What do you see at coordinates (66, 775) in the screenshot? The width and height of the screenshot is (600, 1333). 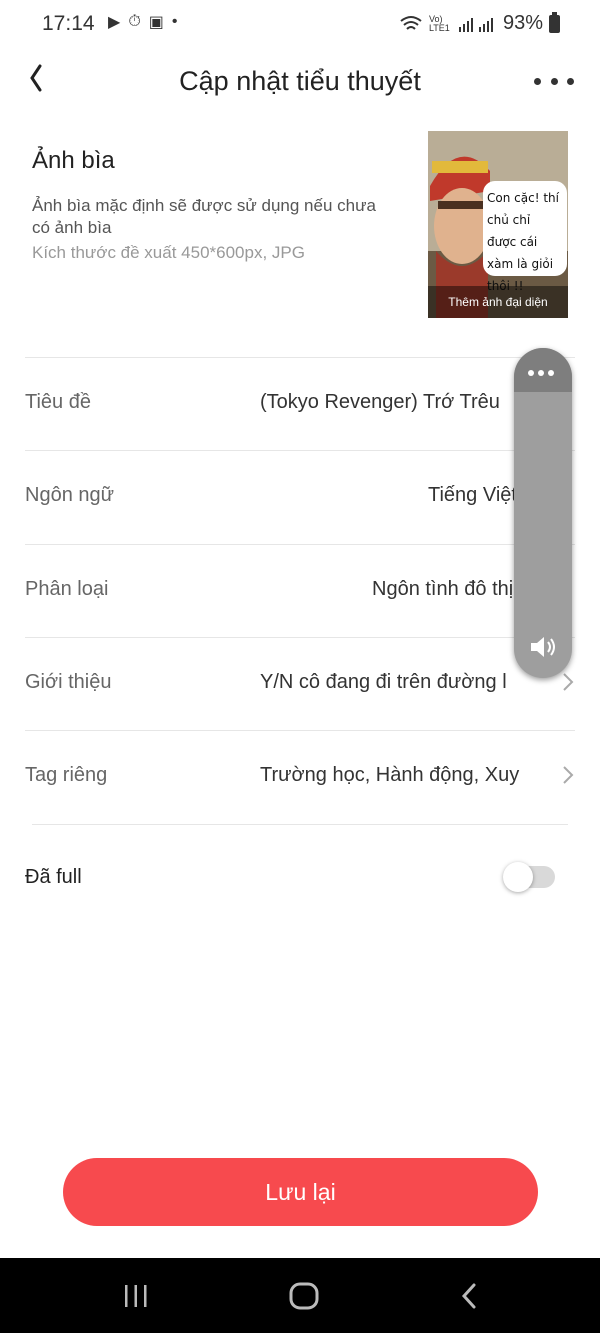 I see `field-label: Tag riêng` at bounding box center [66, 775].